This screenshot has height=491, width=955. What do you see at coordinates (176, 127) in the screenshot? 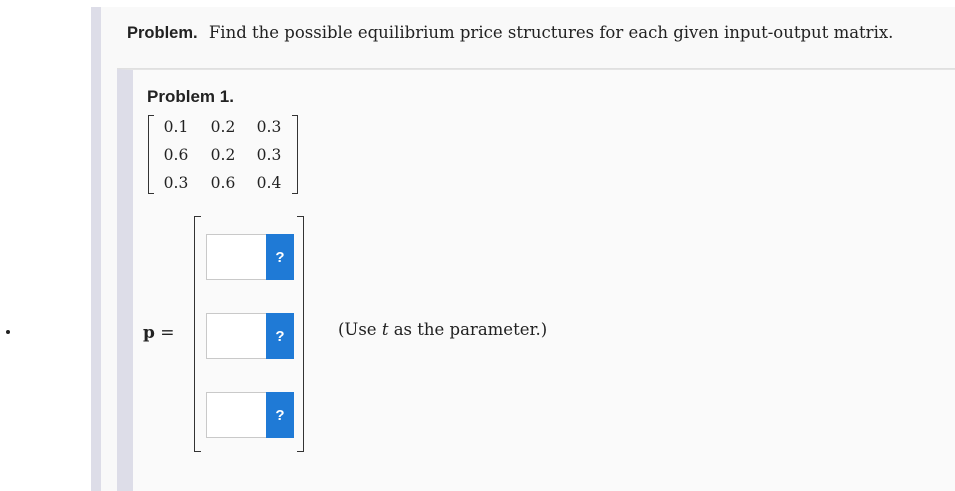
I see `matrix-cell: 0.1` at bounding box center [176, 127].